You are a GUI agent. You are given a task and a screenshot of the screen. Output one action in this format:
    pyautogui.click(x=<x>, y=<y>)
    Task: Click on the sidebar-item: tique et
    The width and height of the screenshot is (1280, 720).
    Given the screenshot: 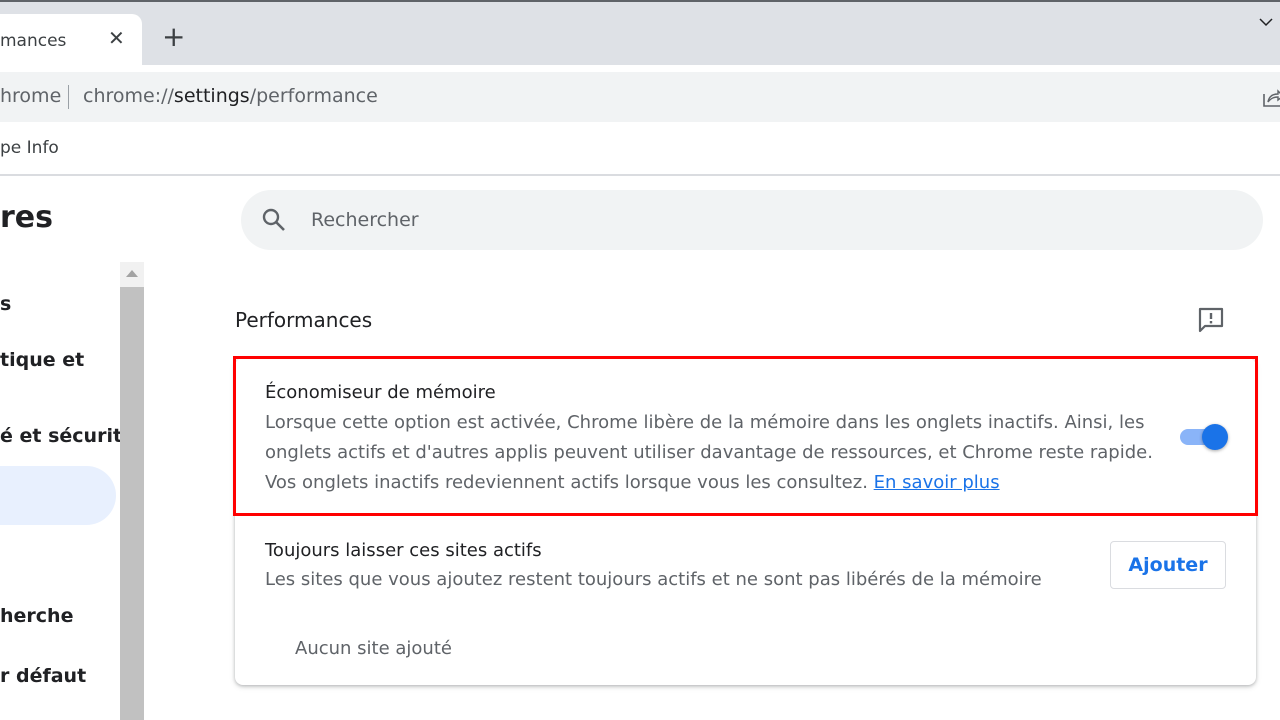 What is the action you would take?
    pyautogui.click(x=42, y=360)
    